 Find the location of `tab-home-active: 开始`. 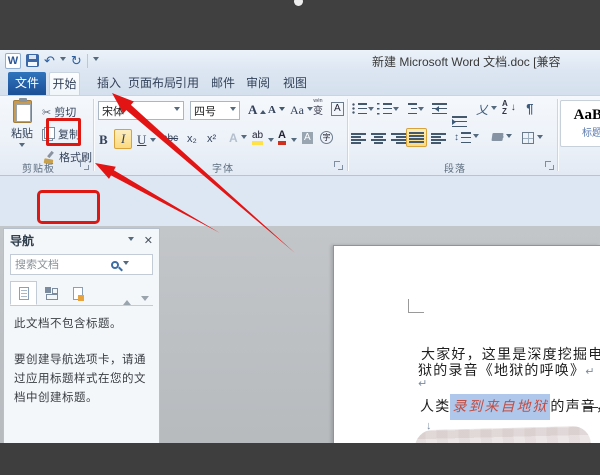

tab-home-active: 开始 is located at coordinates (64, 83).